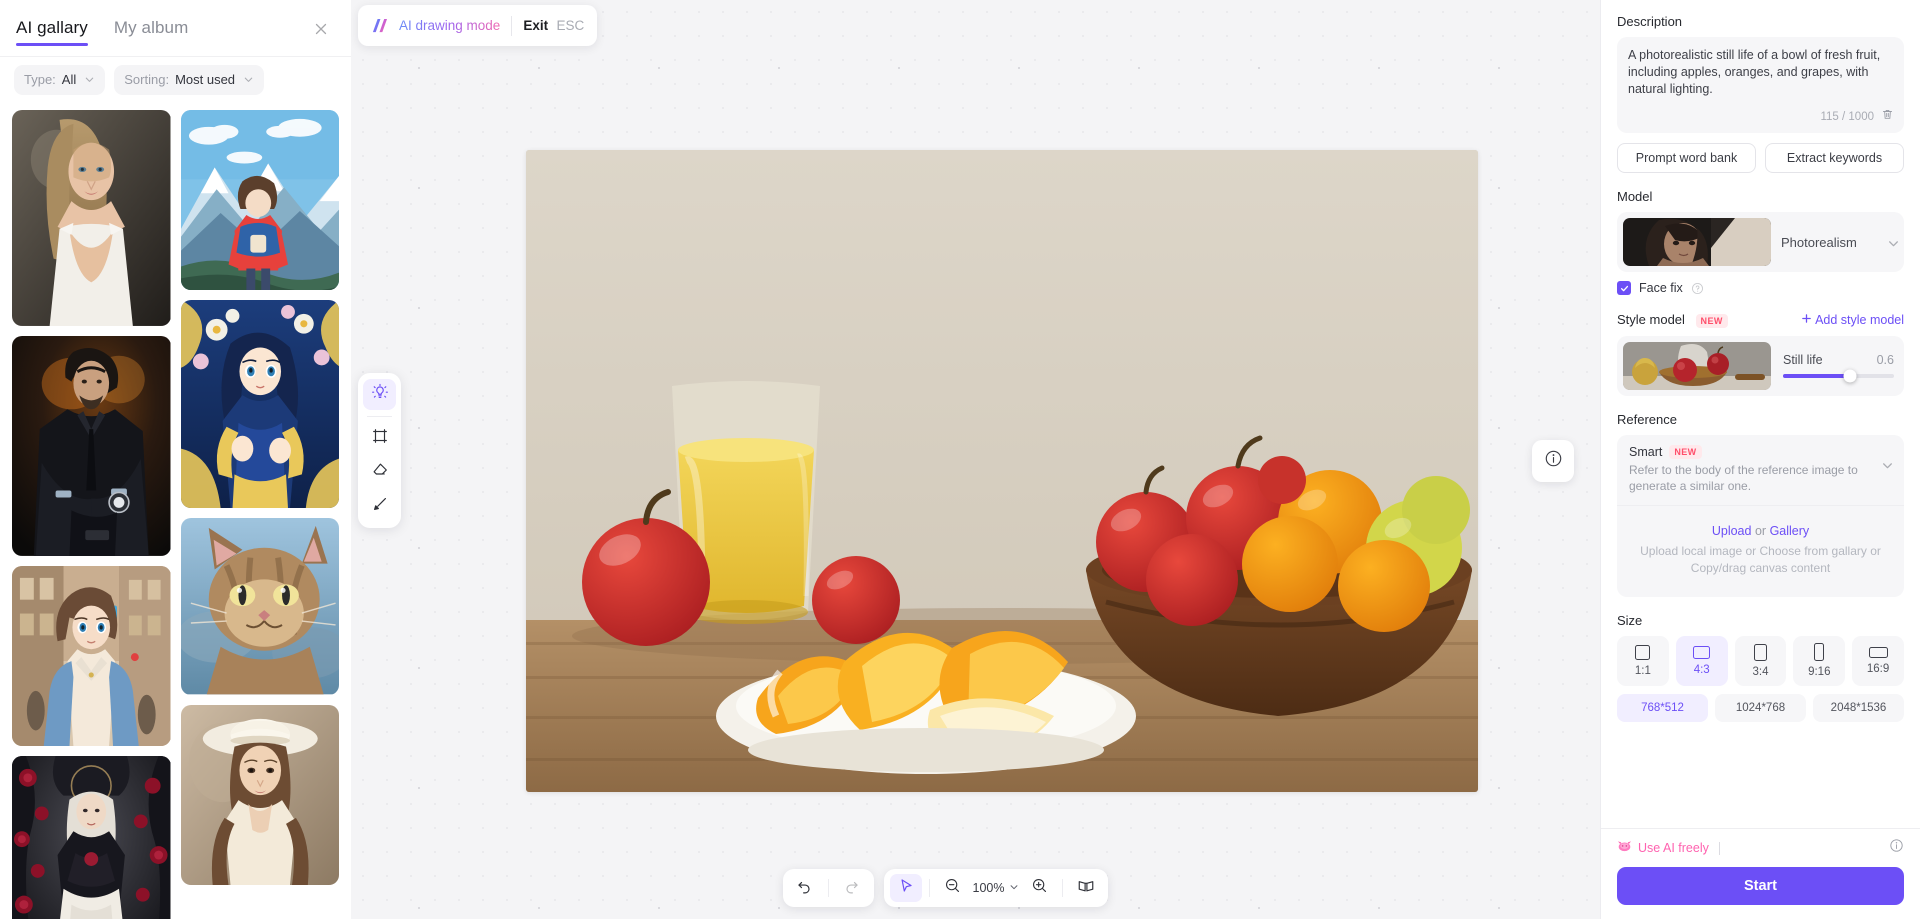 The image size is (1920, 919). I want to click on history-group, so click(828, 888).